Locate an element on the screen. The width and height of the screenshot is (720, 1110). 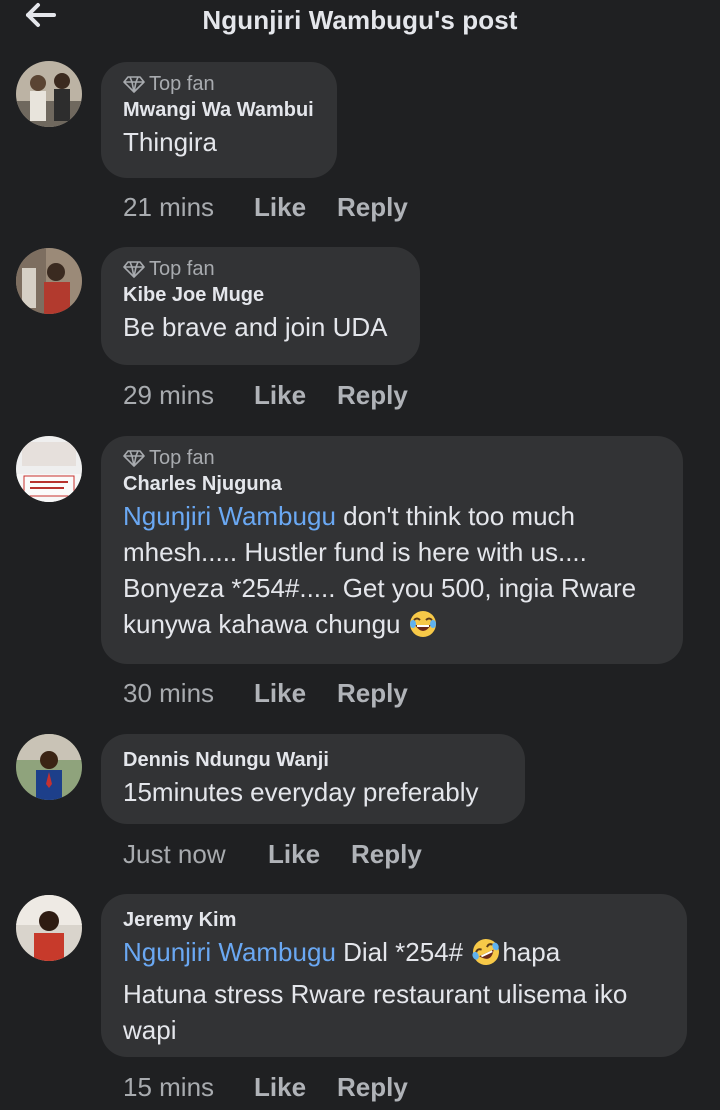
page-title: Ngunjiri Wambugu's post is located at coordinates (360, 20).